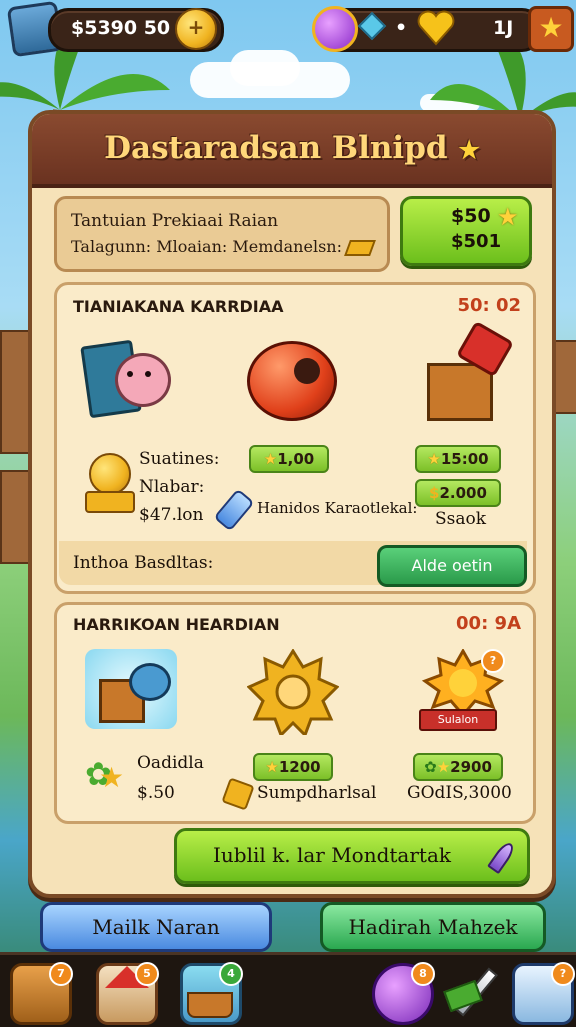  Describe the element at coordinates (459, 793) in the screenshot. I see `gold-text: GOdIS,3000` at that location.